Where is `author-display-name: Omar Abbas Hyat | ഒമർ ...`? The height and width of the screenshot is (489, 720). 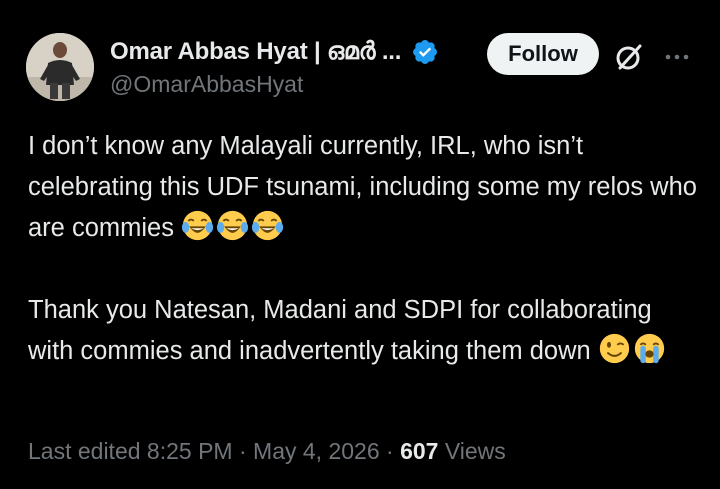 author-display-name: Omar Abbas Hyat | ഒമർ ... is located at coordinates (255, 52).